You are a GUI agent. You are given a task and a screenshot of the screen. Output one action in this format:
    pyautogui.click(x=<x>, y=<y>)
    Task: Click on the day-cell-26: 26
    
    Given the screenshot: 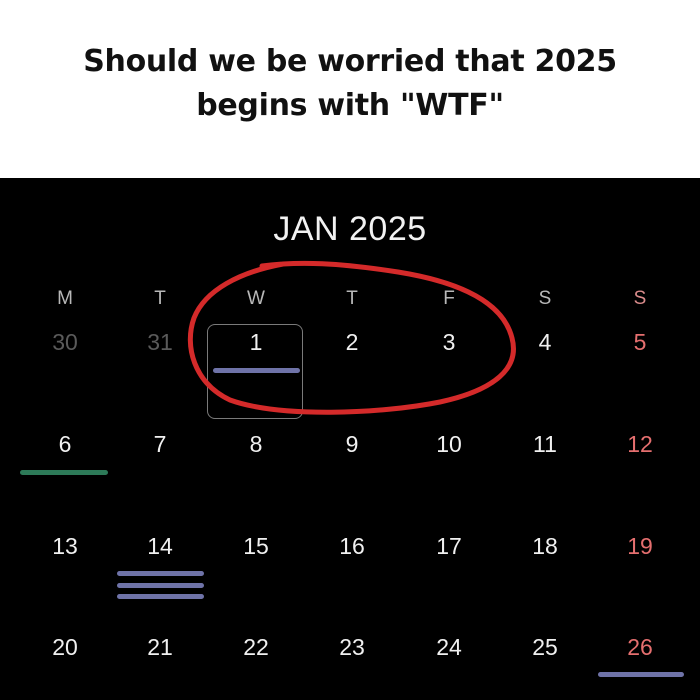 What is the action you would take?
    pyautogui.click(x=640, y=647)
    